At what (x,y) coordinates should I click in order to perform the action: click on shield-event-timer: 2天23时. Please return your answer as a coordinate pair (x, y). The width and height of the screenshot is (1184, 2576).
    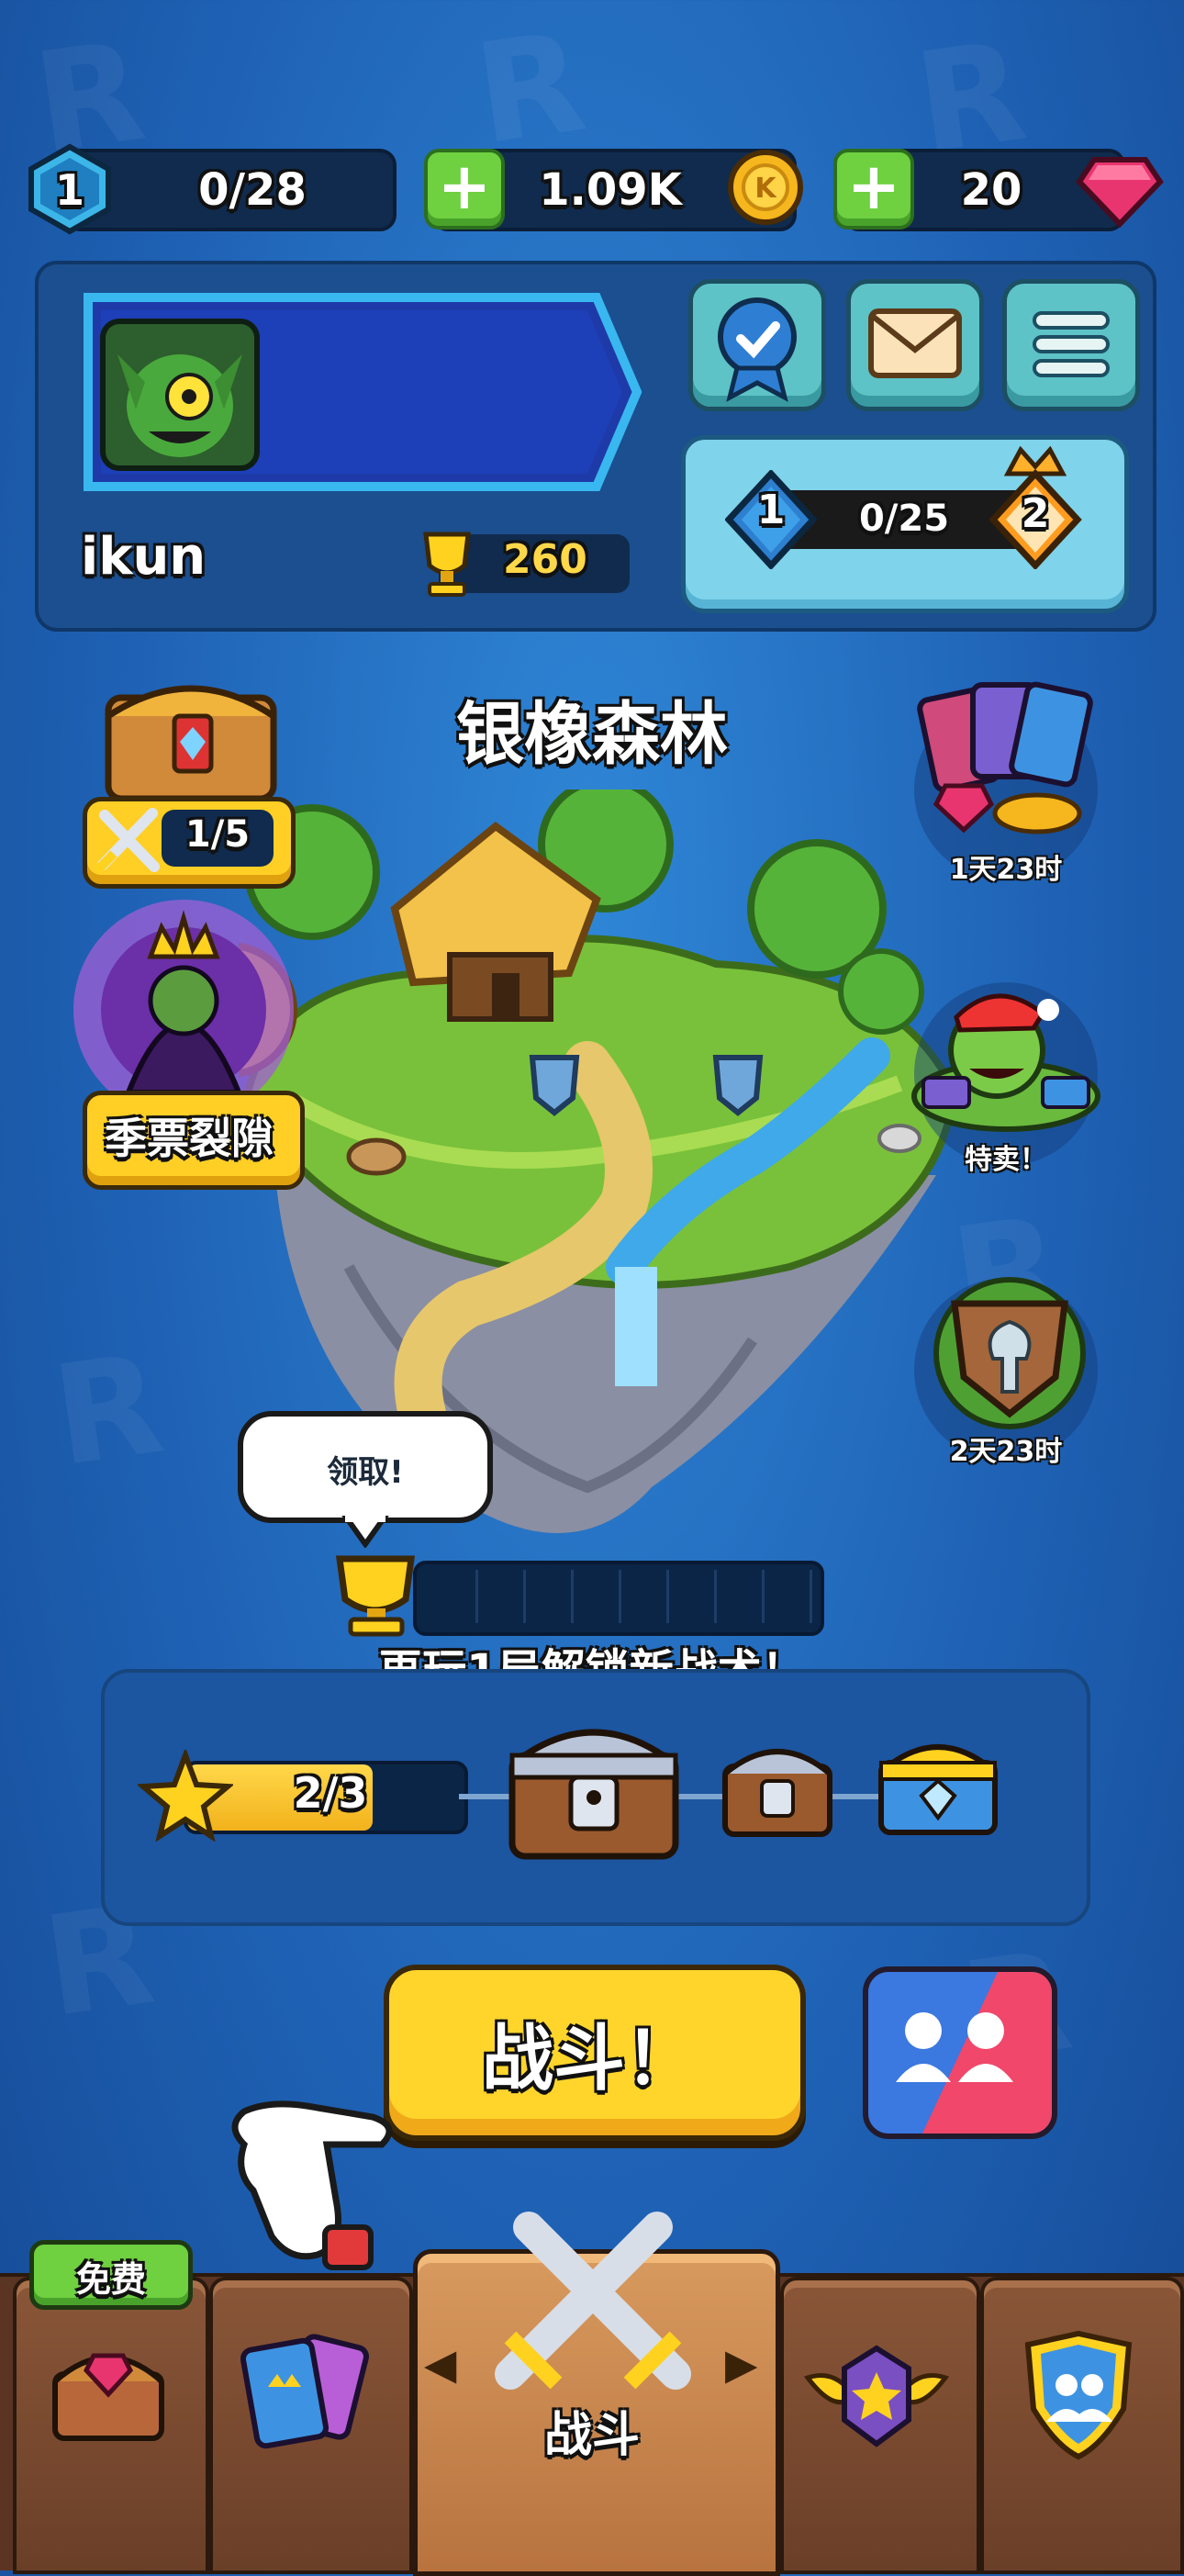
    Looking at the image, I should click on (1006, 1452).